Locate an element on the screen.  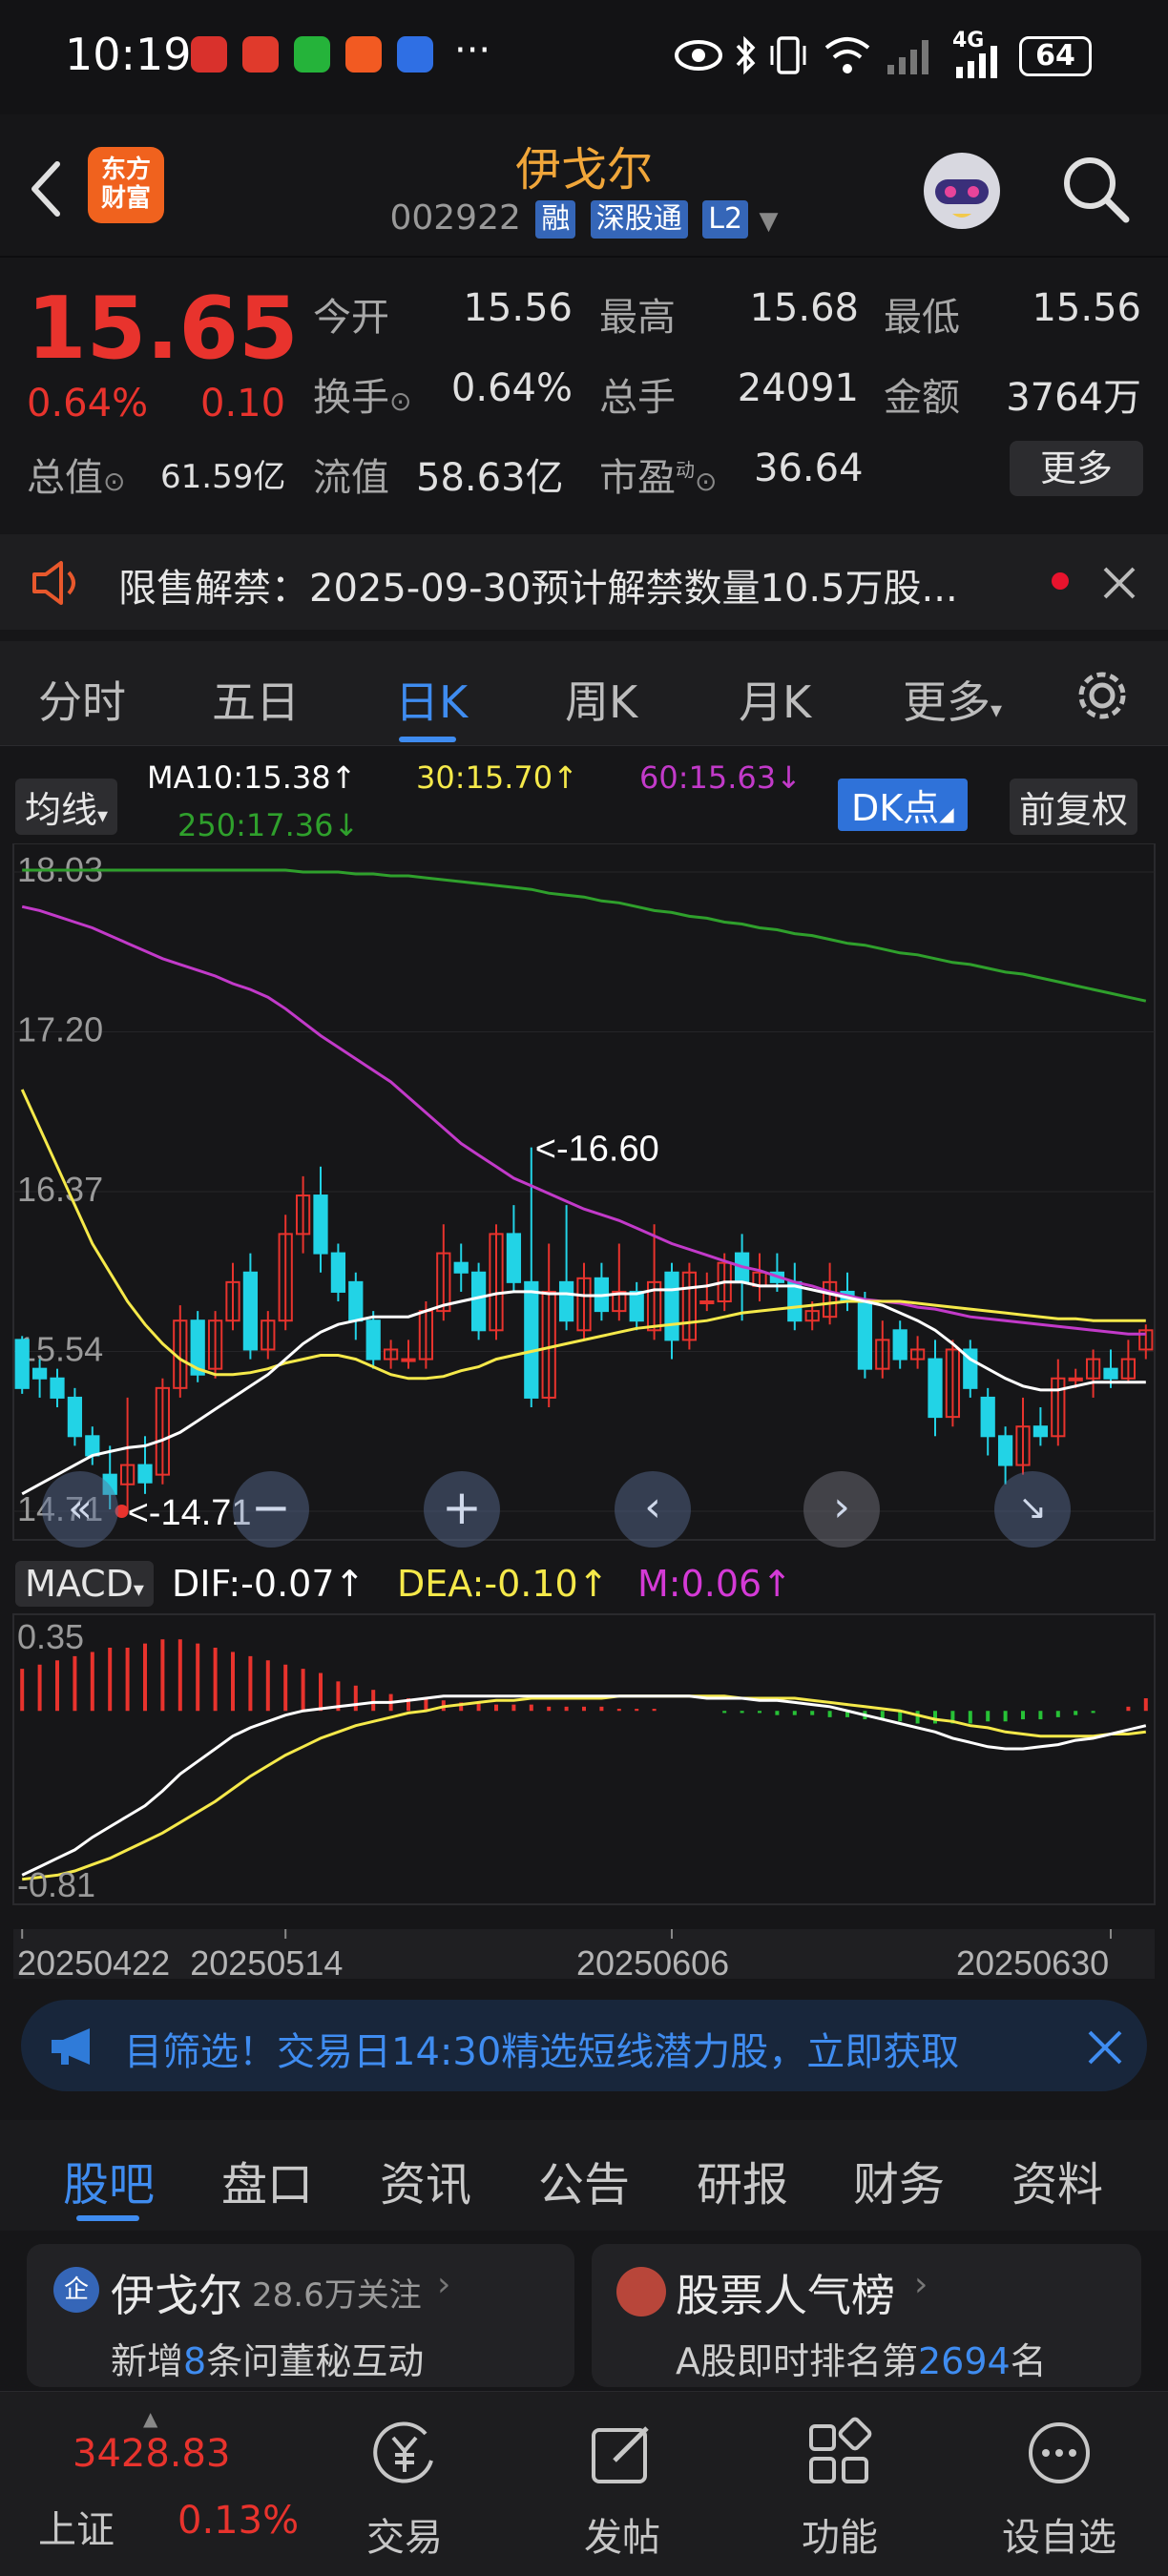
amount-label: 金额 is located at coordinates (922, 398).